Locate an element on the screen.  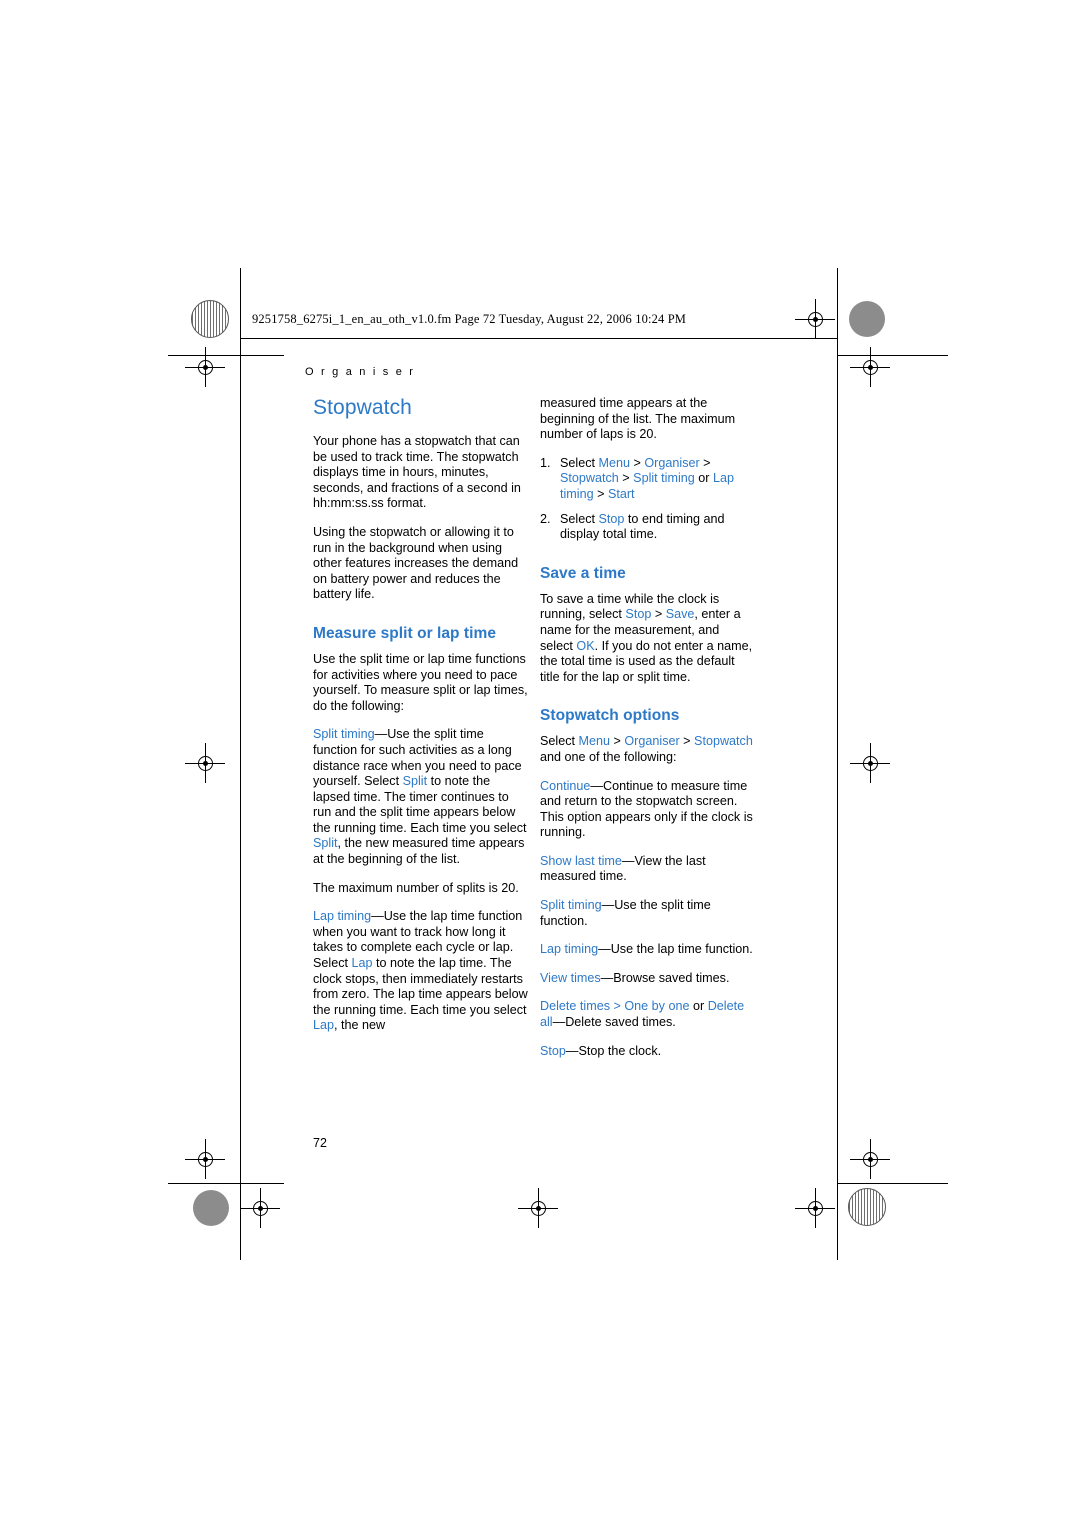
keyword-ok: OK is located at coordinates (585, 645).